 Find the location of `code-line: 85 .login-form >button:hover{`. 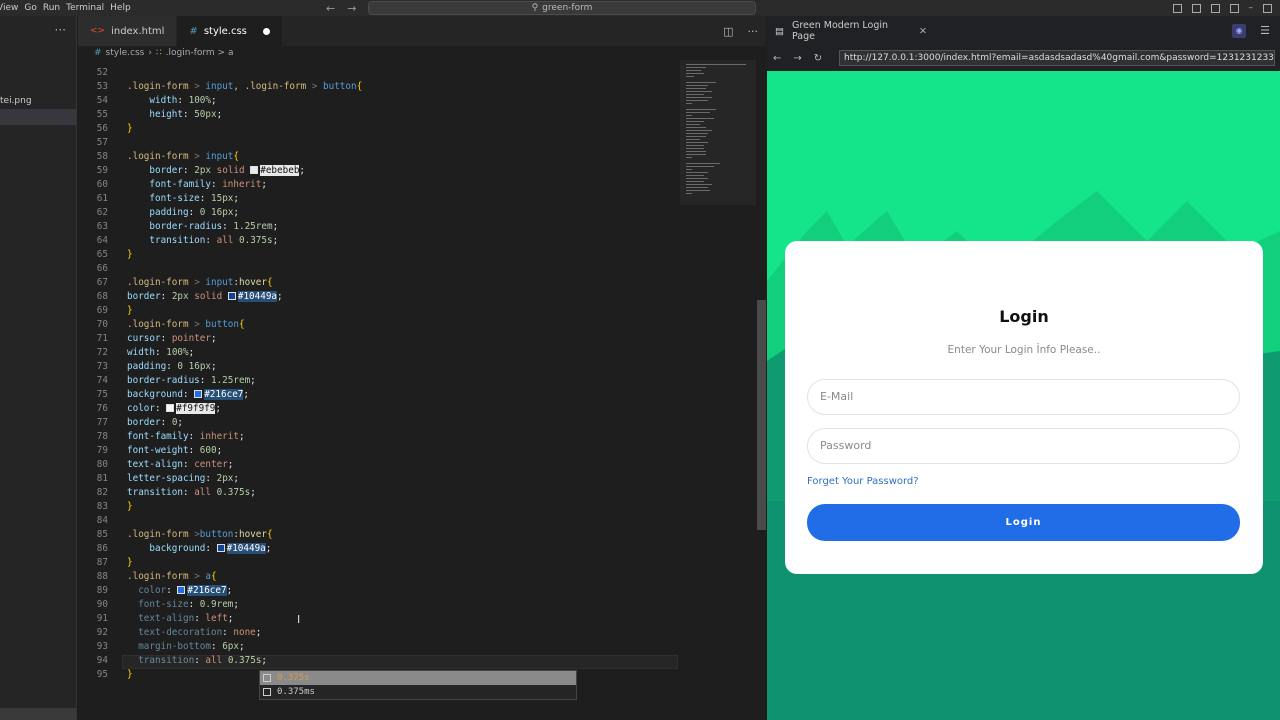

code-line: 85 .login-form >button:hover{ is located at coordinates (175, 535).